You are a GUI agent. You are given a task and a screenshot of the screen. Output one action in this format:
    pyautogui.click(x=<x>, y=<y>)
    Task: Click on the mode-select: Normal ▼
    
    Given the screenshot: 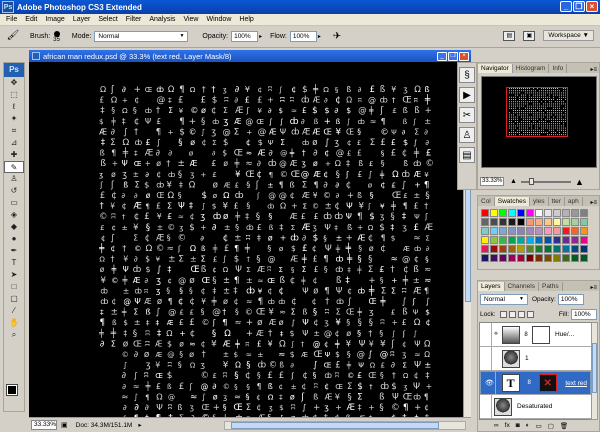 What is the action you would take?
    pyautogui.click(x=141, y=36)
    